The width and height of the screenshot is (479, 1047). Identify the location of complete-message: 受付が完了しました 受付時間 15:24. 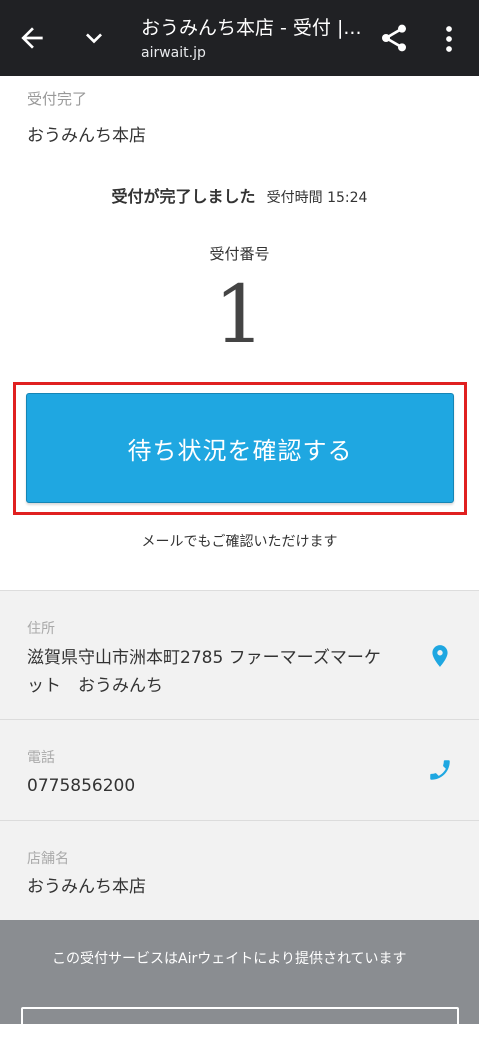
(239, 195).